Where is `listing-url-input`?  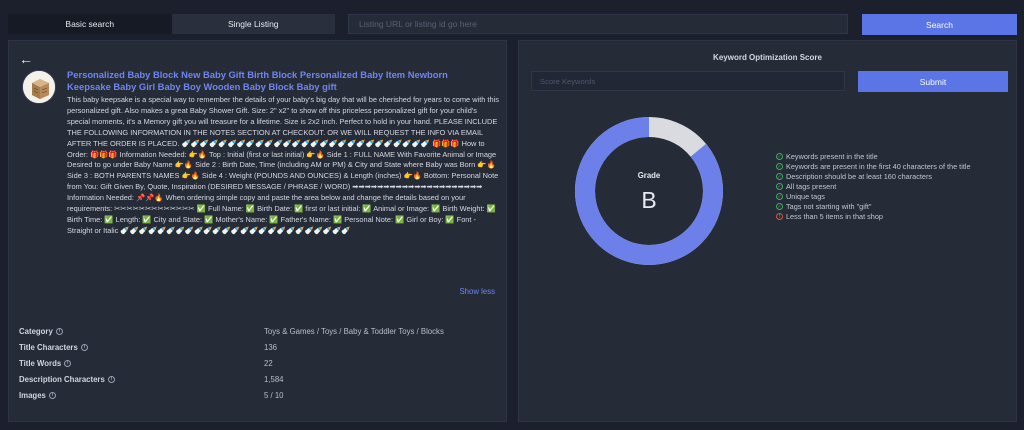 listing-url-input is located at coordinates (598, 24).